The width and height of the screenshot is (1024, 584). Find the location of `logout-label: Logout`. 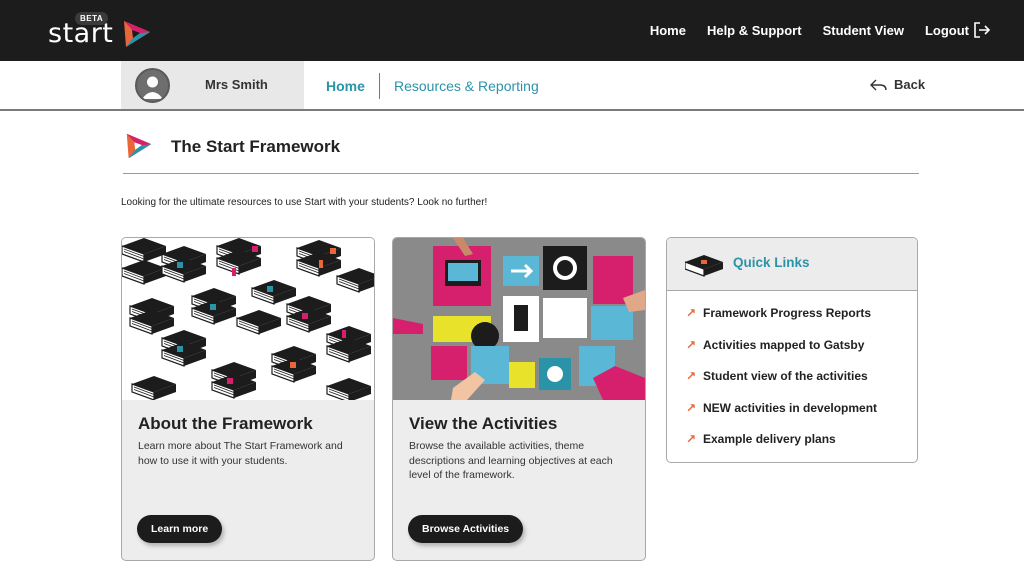

logout-label: Logout is located at coordinates (946, 30).